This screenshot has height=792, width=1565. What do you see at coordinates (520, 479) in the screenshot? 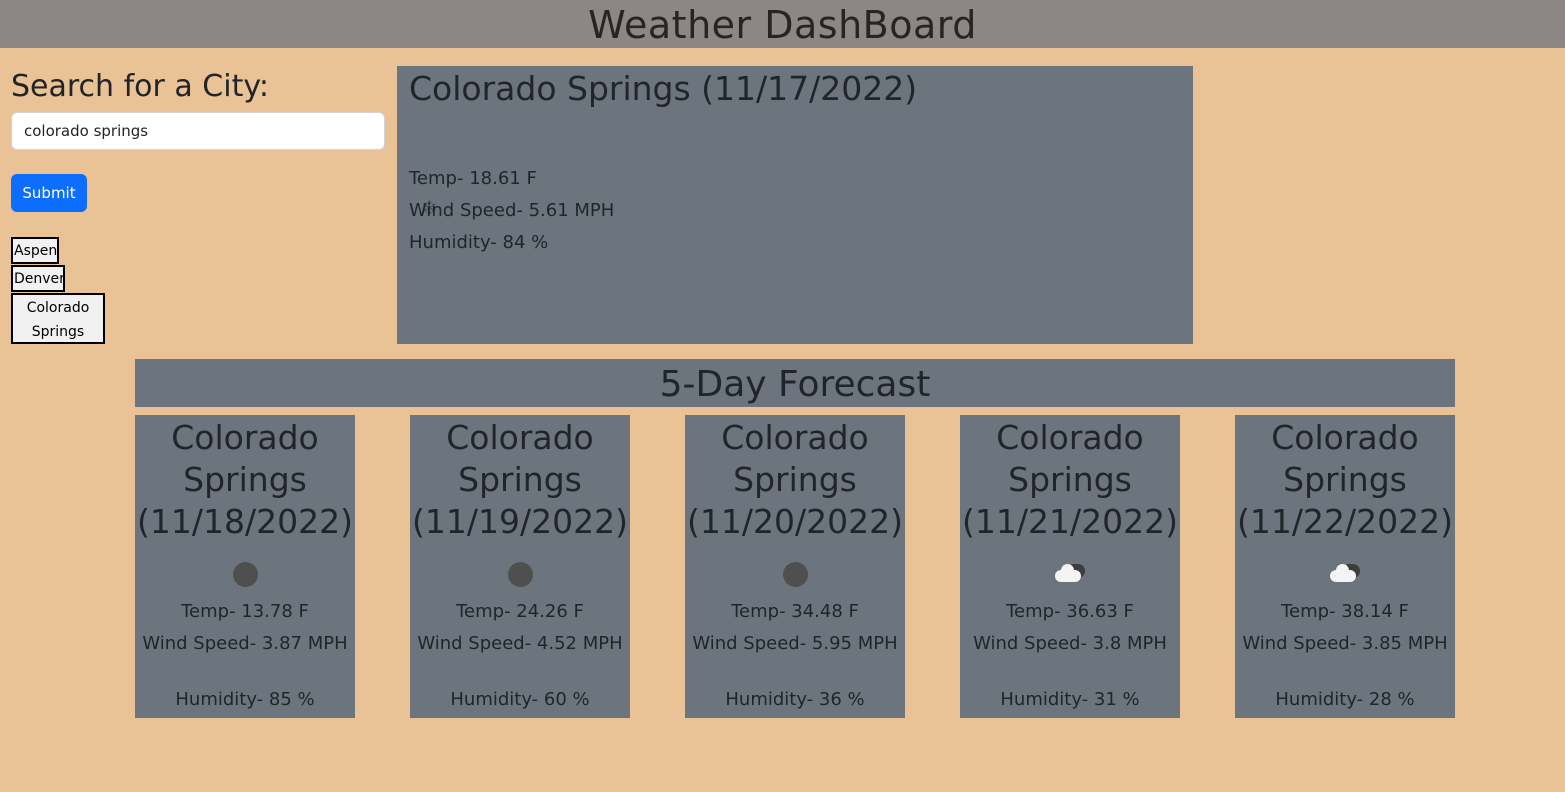
I see `forecast-card-title: Colorado Springs (11/19/2022)` at bounding box center [520, 479].